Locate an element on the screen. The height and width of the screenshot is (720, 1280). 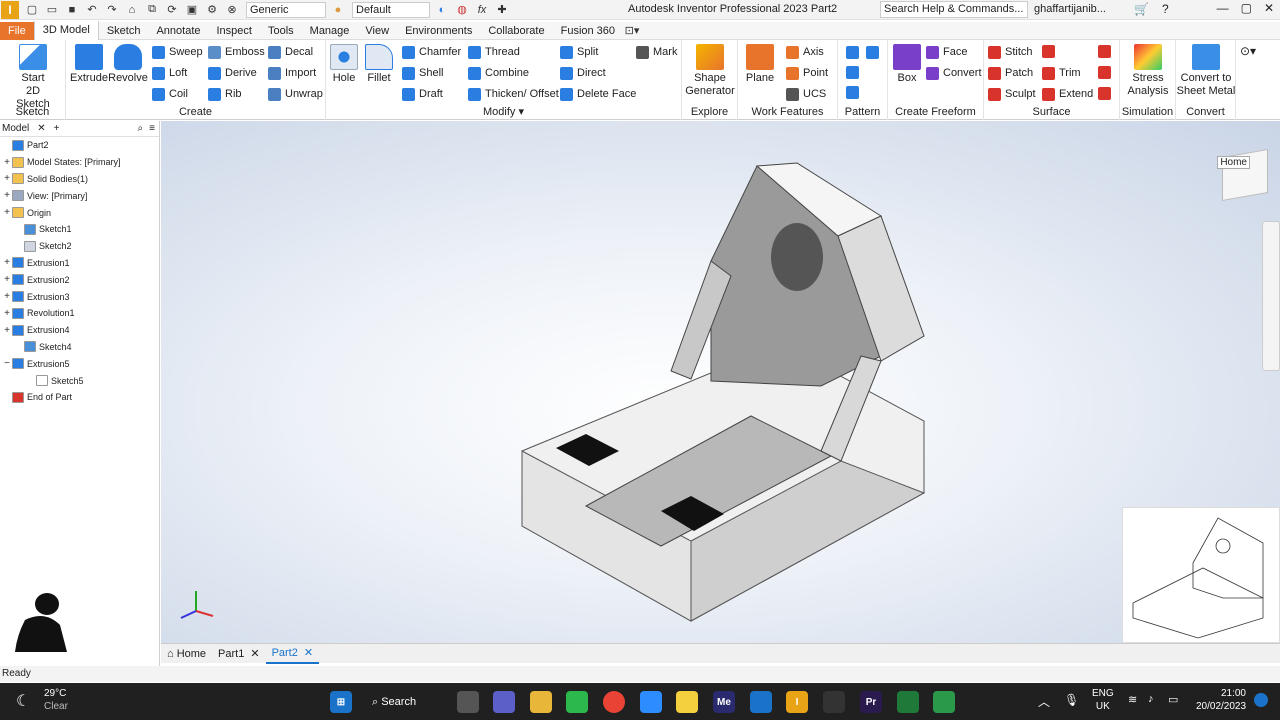
clear-override-icon: ◍ is located at coordinates (462, 10).